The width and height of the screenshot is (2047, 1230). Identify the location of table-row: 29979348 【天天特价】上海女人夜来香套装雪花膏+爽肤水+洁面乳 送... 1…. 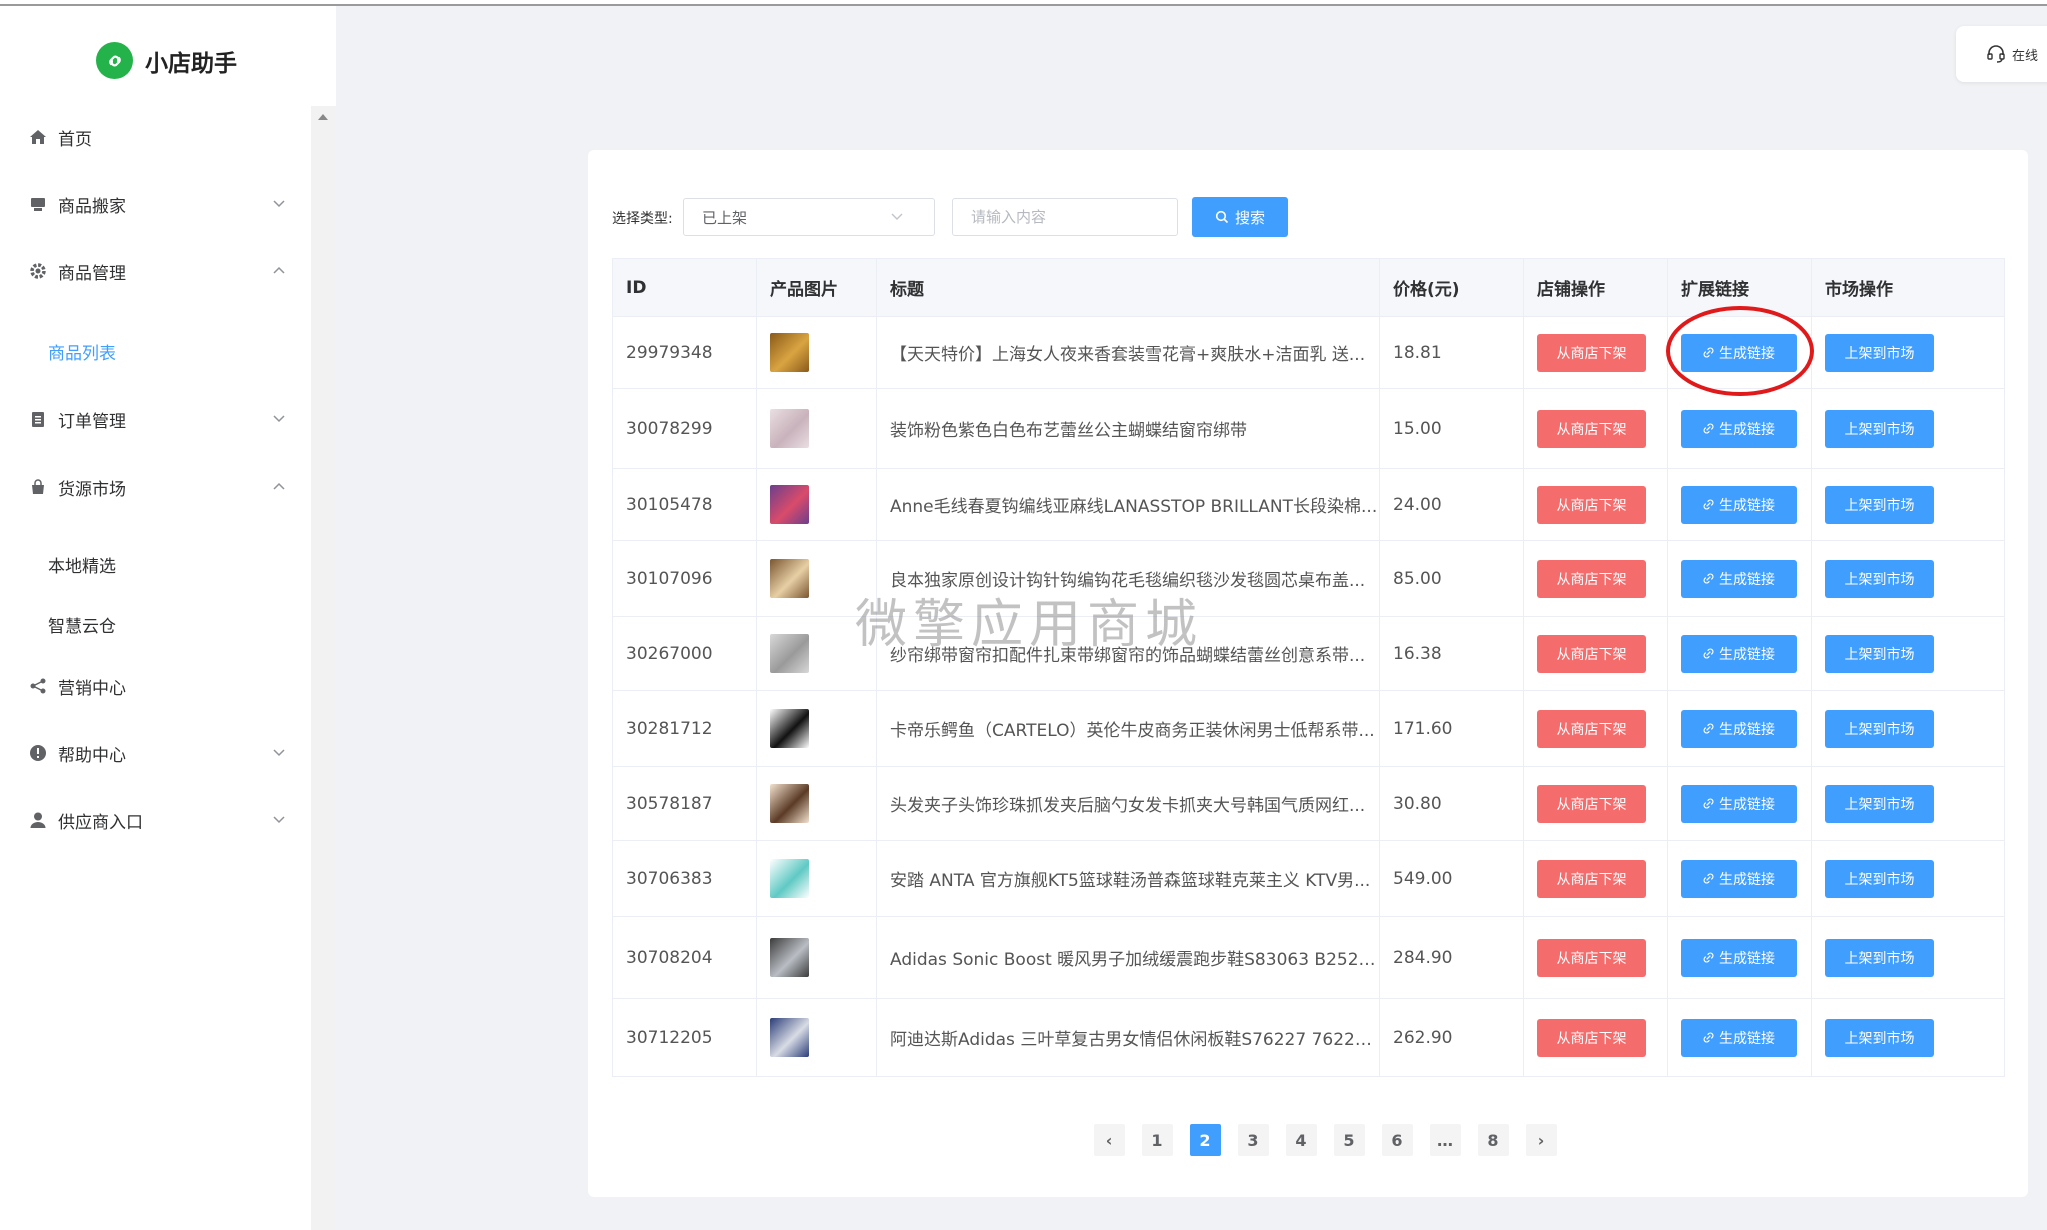
(1308, 352).